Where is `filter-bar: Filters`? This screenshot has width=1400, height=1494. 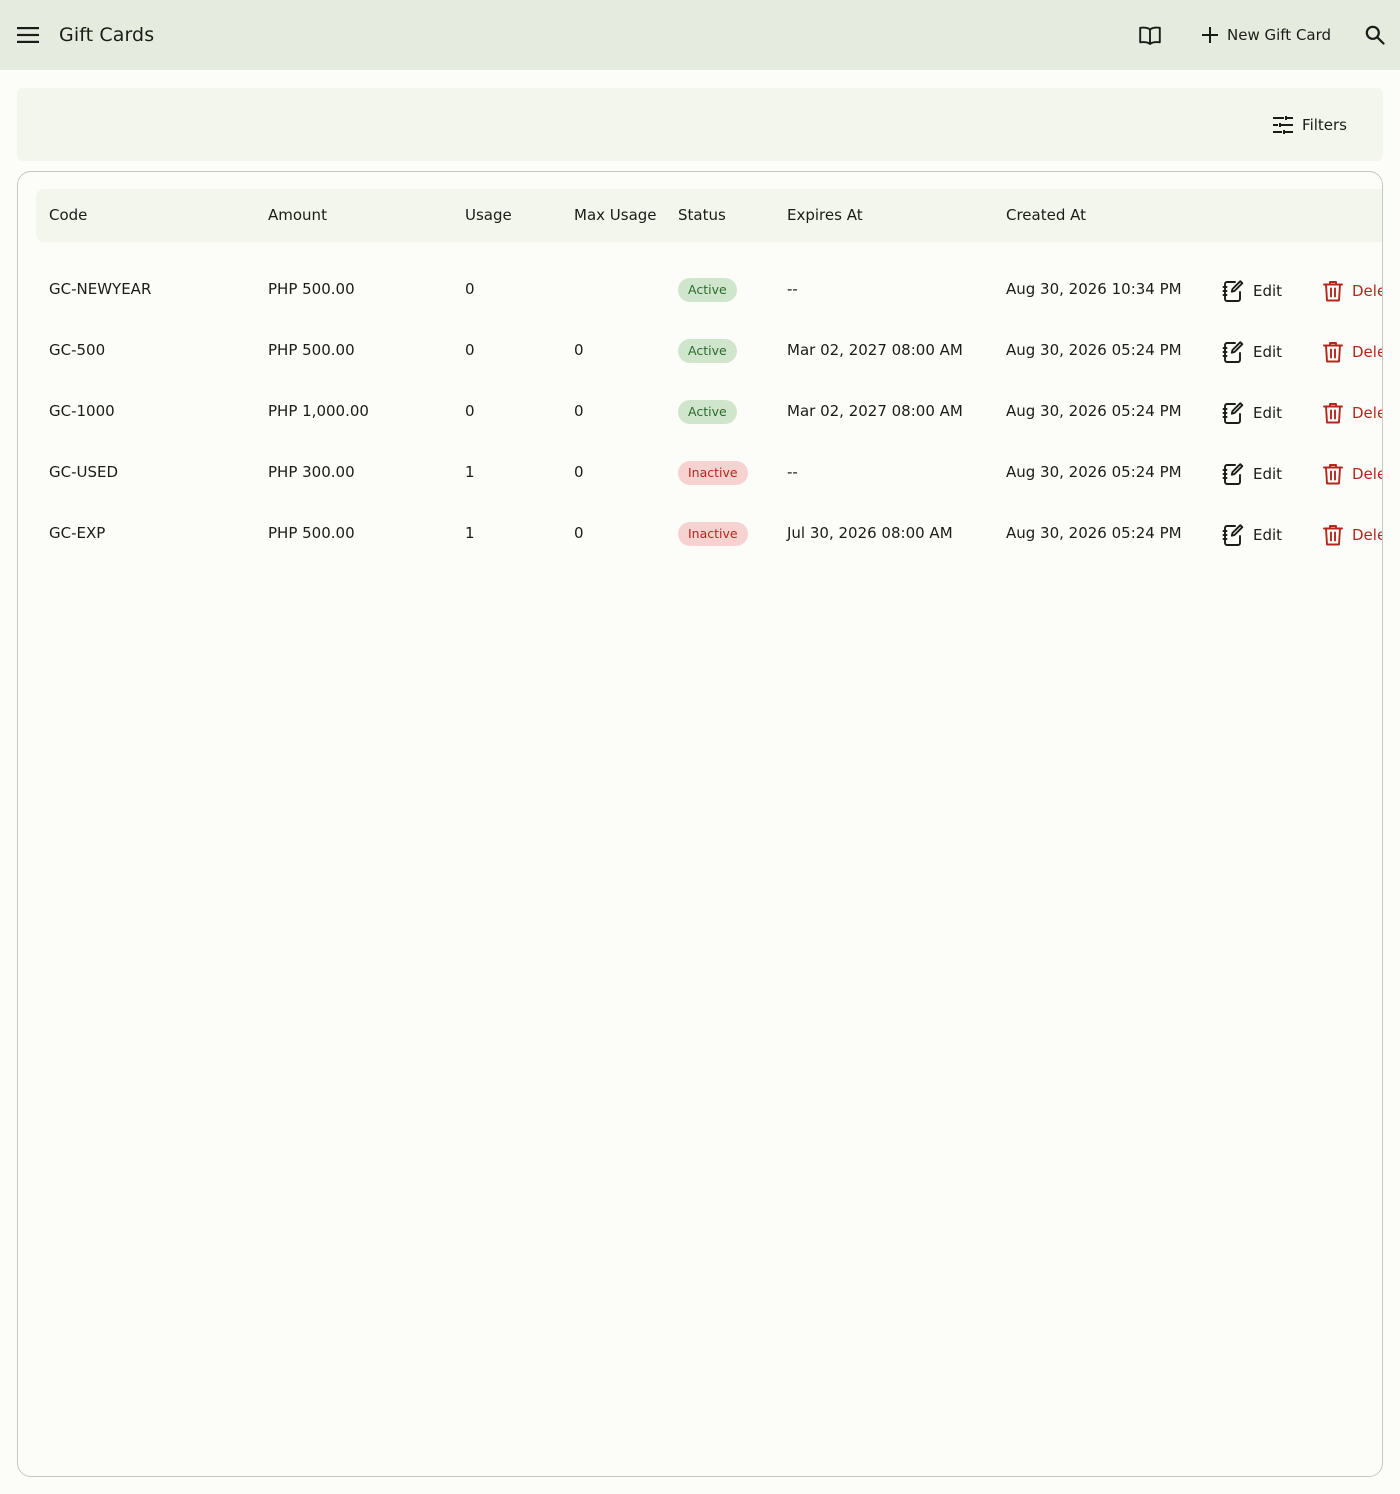 filter-bar: Filters is located at coordinates (700, 124).